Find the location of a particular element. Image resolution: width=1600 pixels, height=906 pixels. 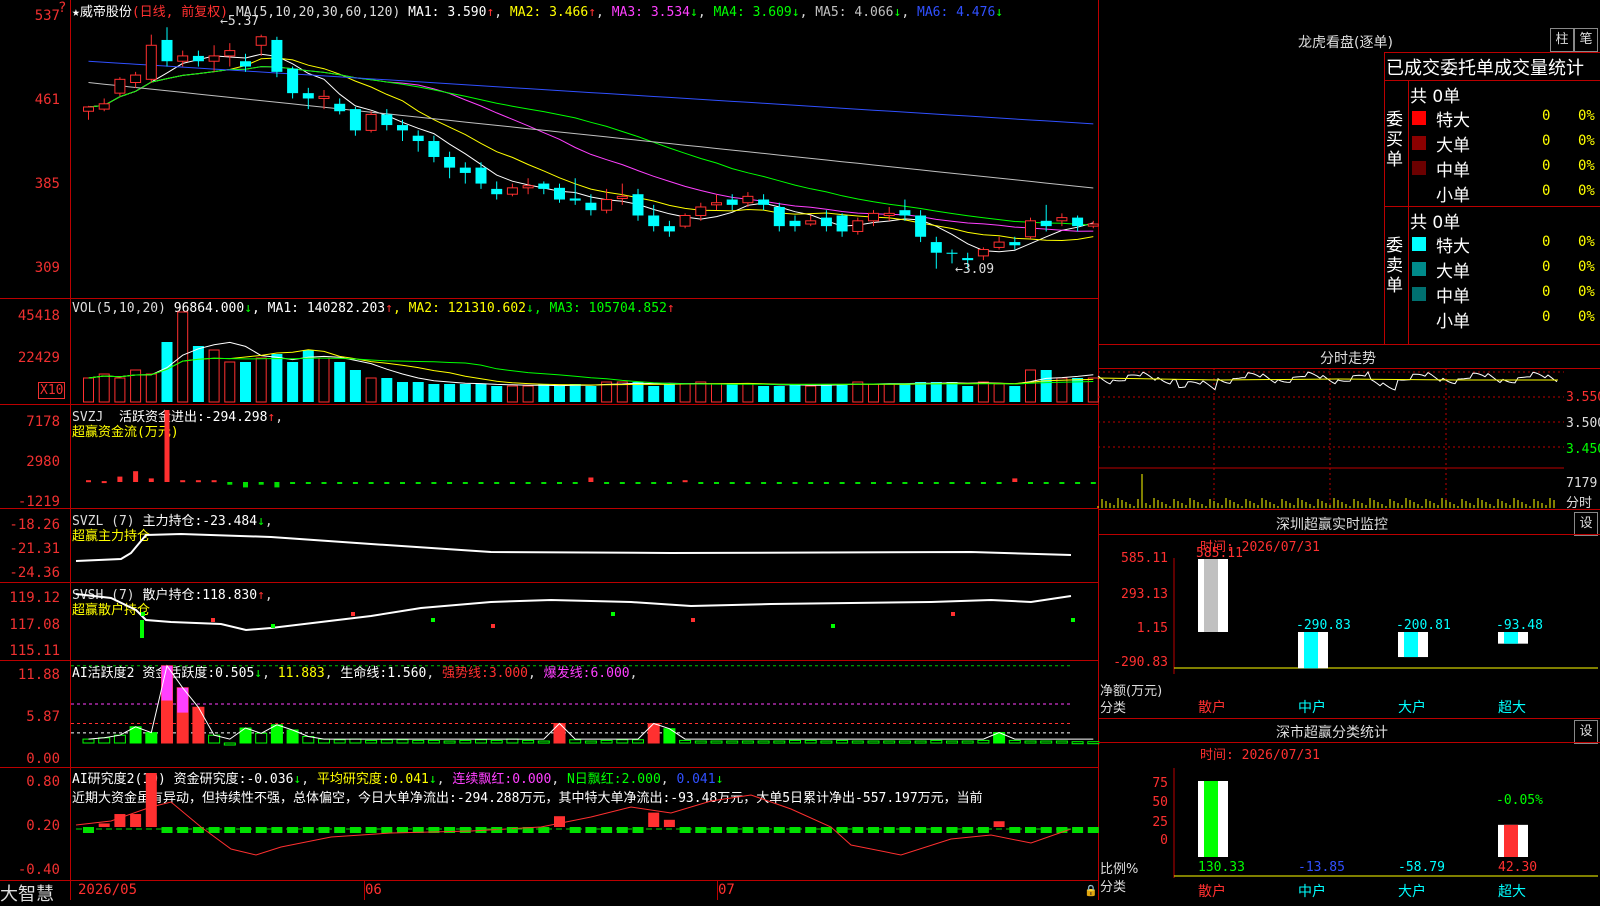

vol-axis-tick: 22429 is located at coordinates (38, 358).